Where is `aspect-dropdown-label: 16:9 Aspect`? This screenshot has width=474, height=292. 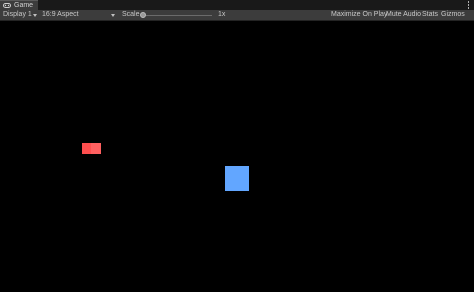 aspect-dropdown-label: 16:9 Aspect is located at coordinates (60, 14).